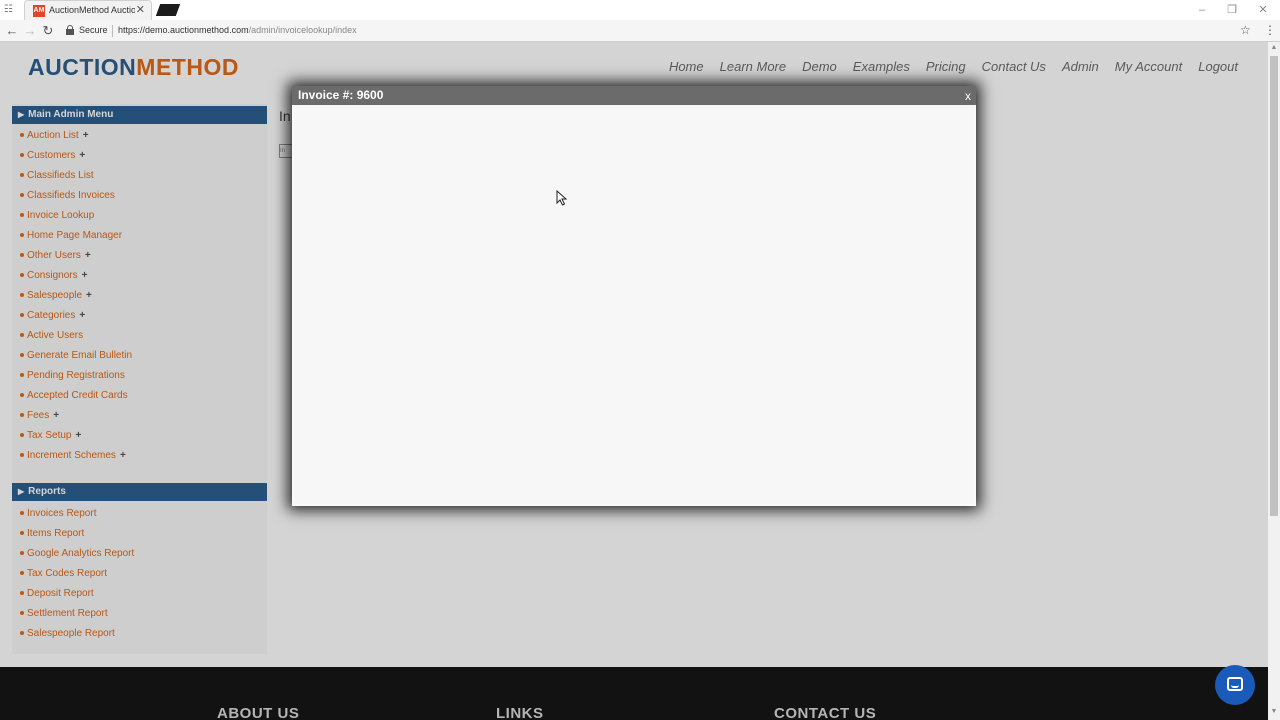  Describe the element at coordinates (1202, 10) in the screenshot. I see `minimize-icon: –` at that location.